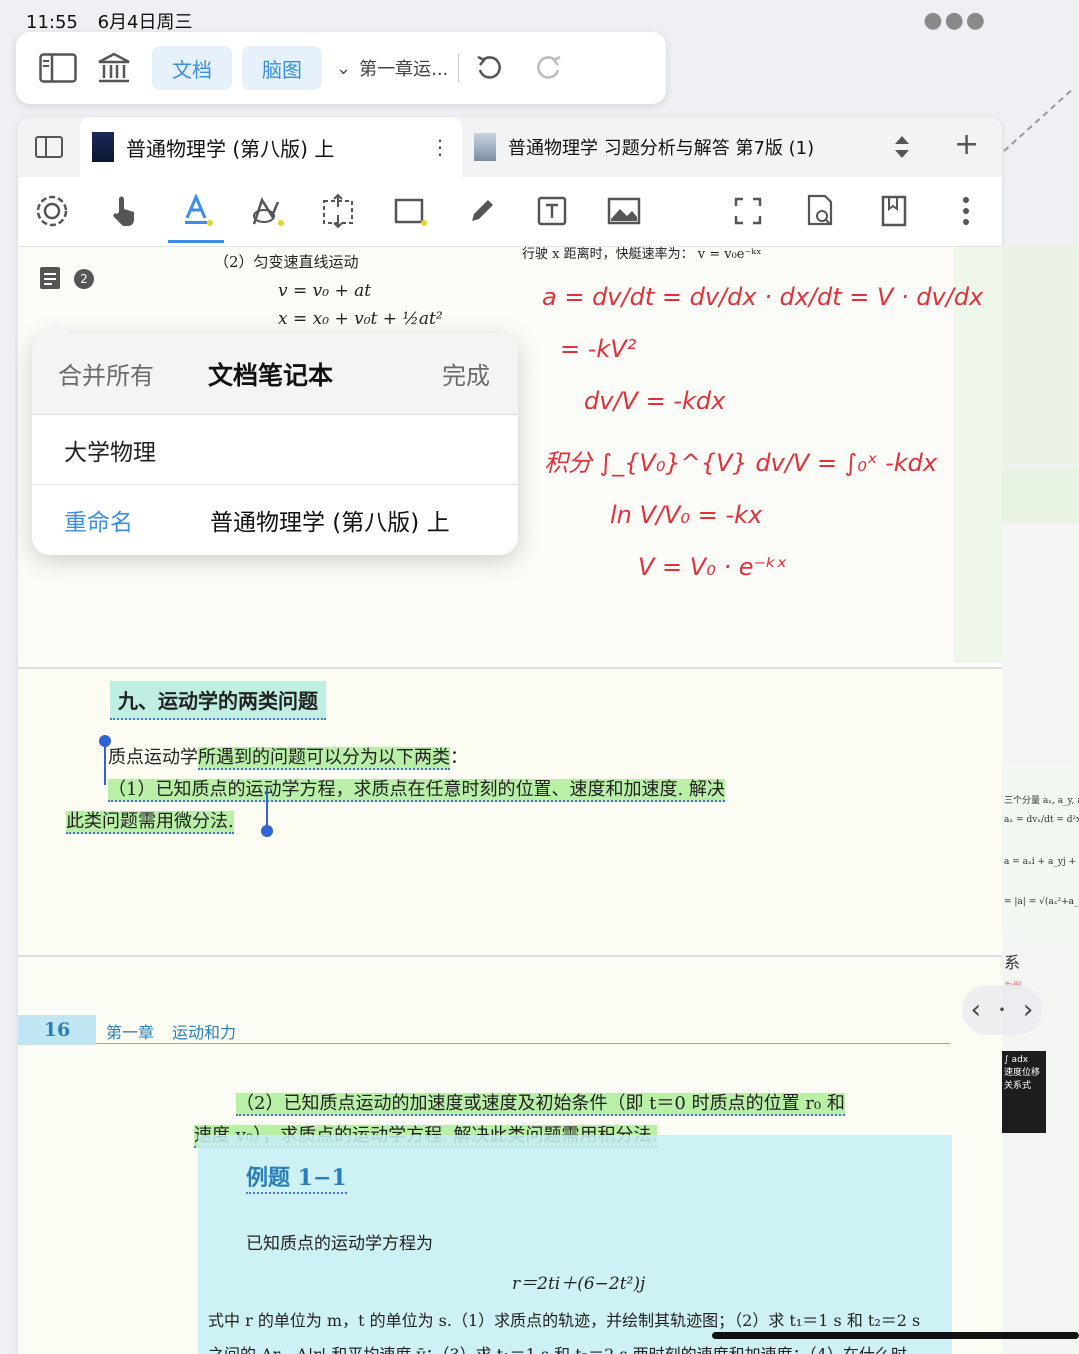  What do you see at coordinates (459, 757) in the screenshot?
I see `plain-text: ：` at bounding box center [459, 757].